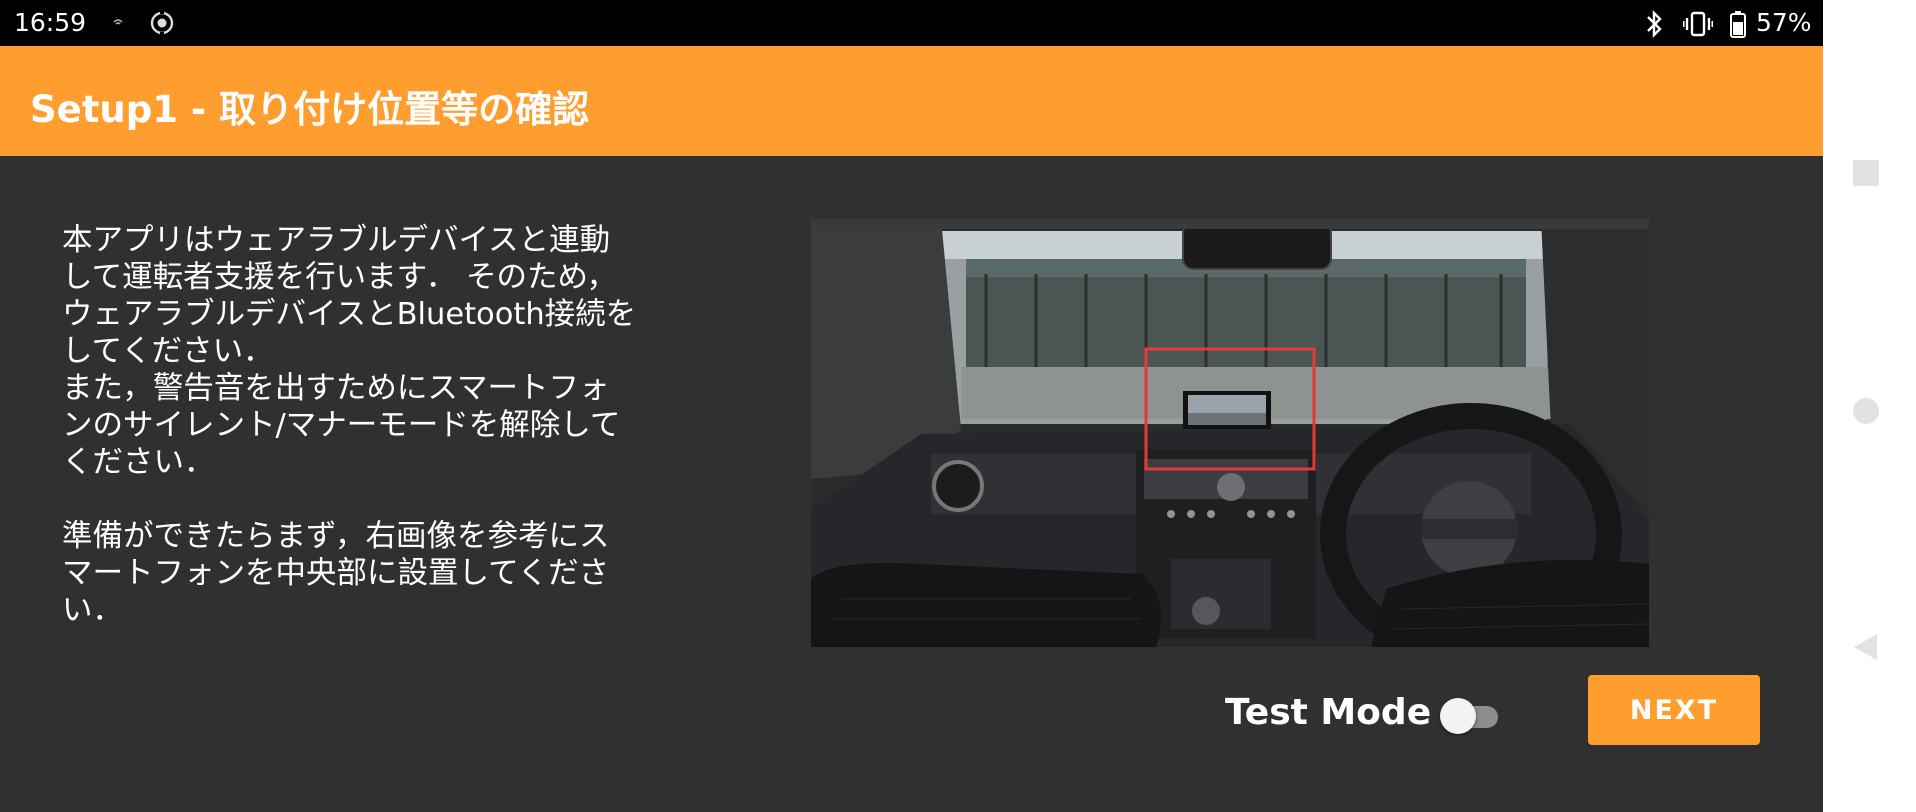 Image resolution: width=1916 pixels, height=812 pixels. I want to click on battery-icon, so click(1738, 26).